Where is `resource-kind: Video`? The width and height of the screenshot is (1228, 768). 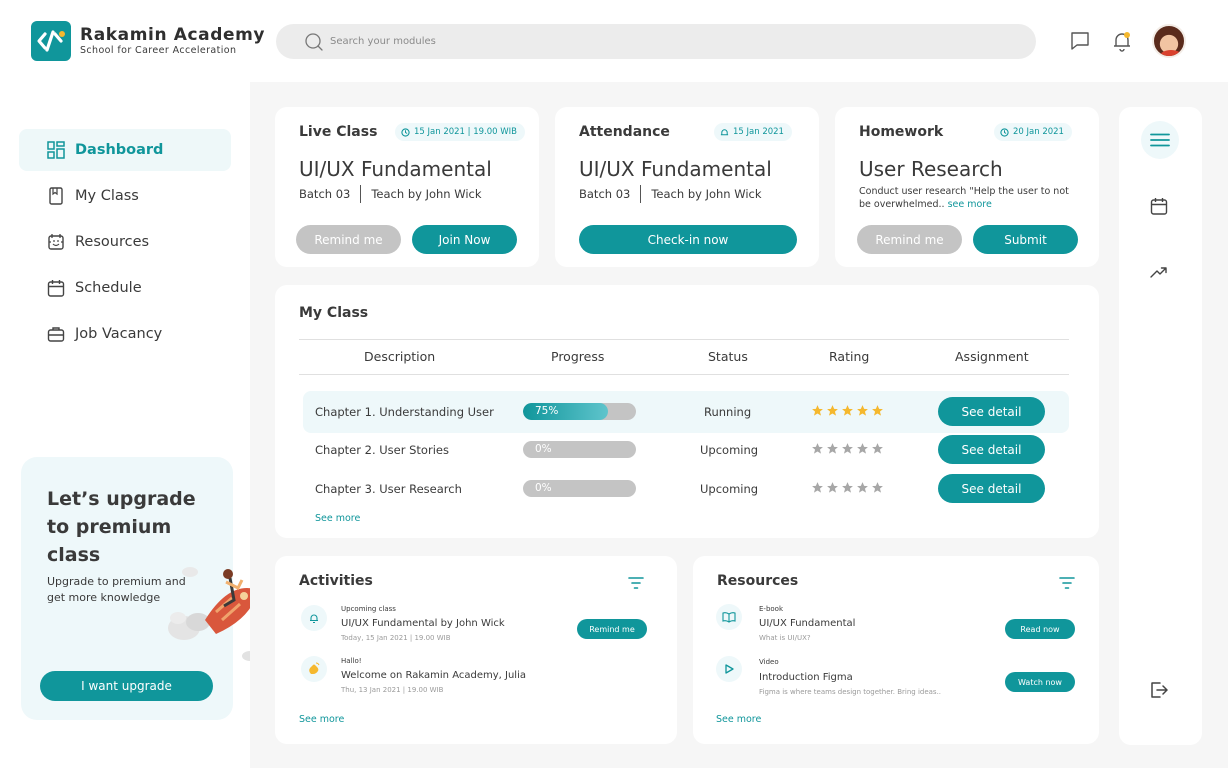
resource-kind: Video is located at coordinates (769, 662).